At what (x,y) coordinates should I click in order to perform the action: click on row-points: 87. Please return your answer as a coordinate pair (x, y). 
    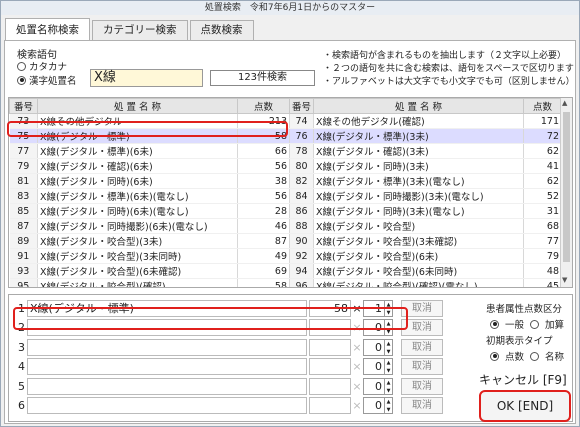
    Looking at the image, I should click on (263, 241).